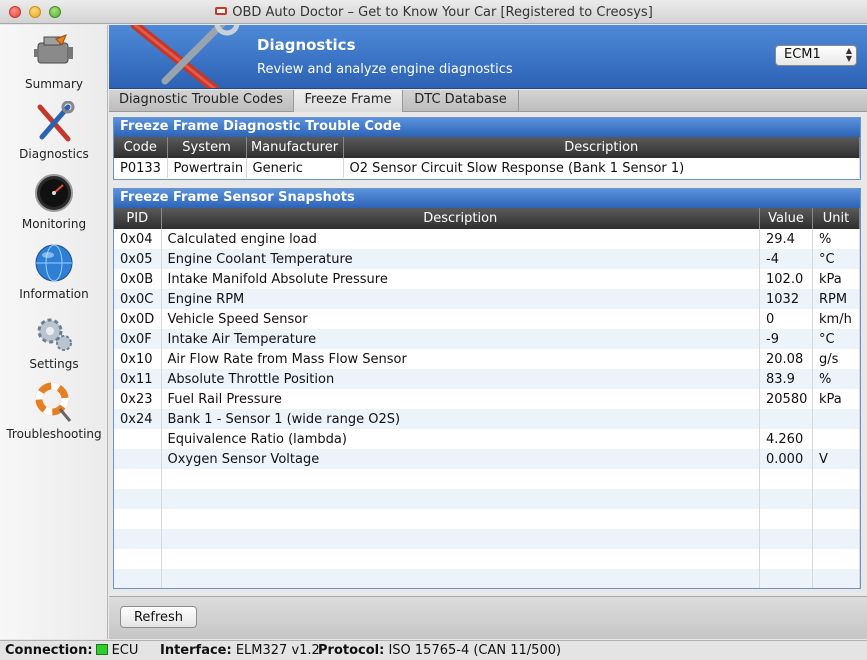 This screenshot has width=867, height=660. What do you see at coordinates (138, 359) in the screenshot?
I see `cell-pid: 0x10` at bounding box center [138, 359].